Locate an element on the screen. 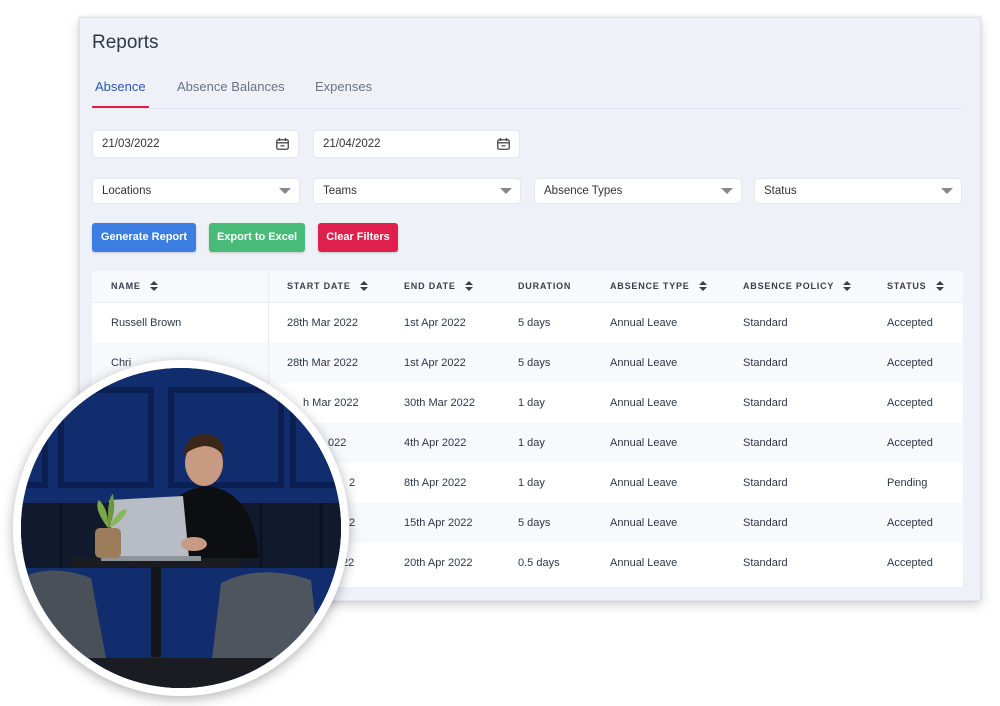  column-header-absence-type: ABSENCE TYPE is located at coordinates (658, 286).